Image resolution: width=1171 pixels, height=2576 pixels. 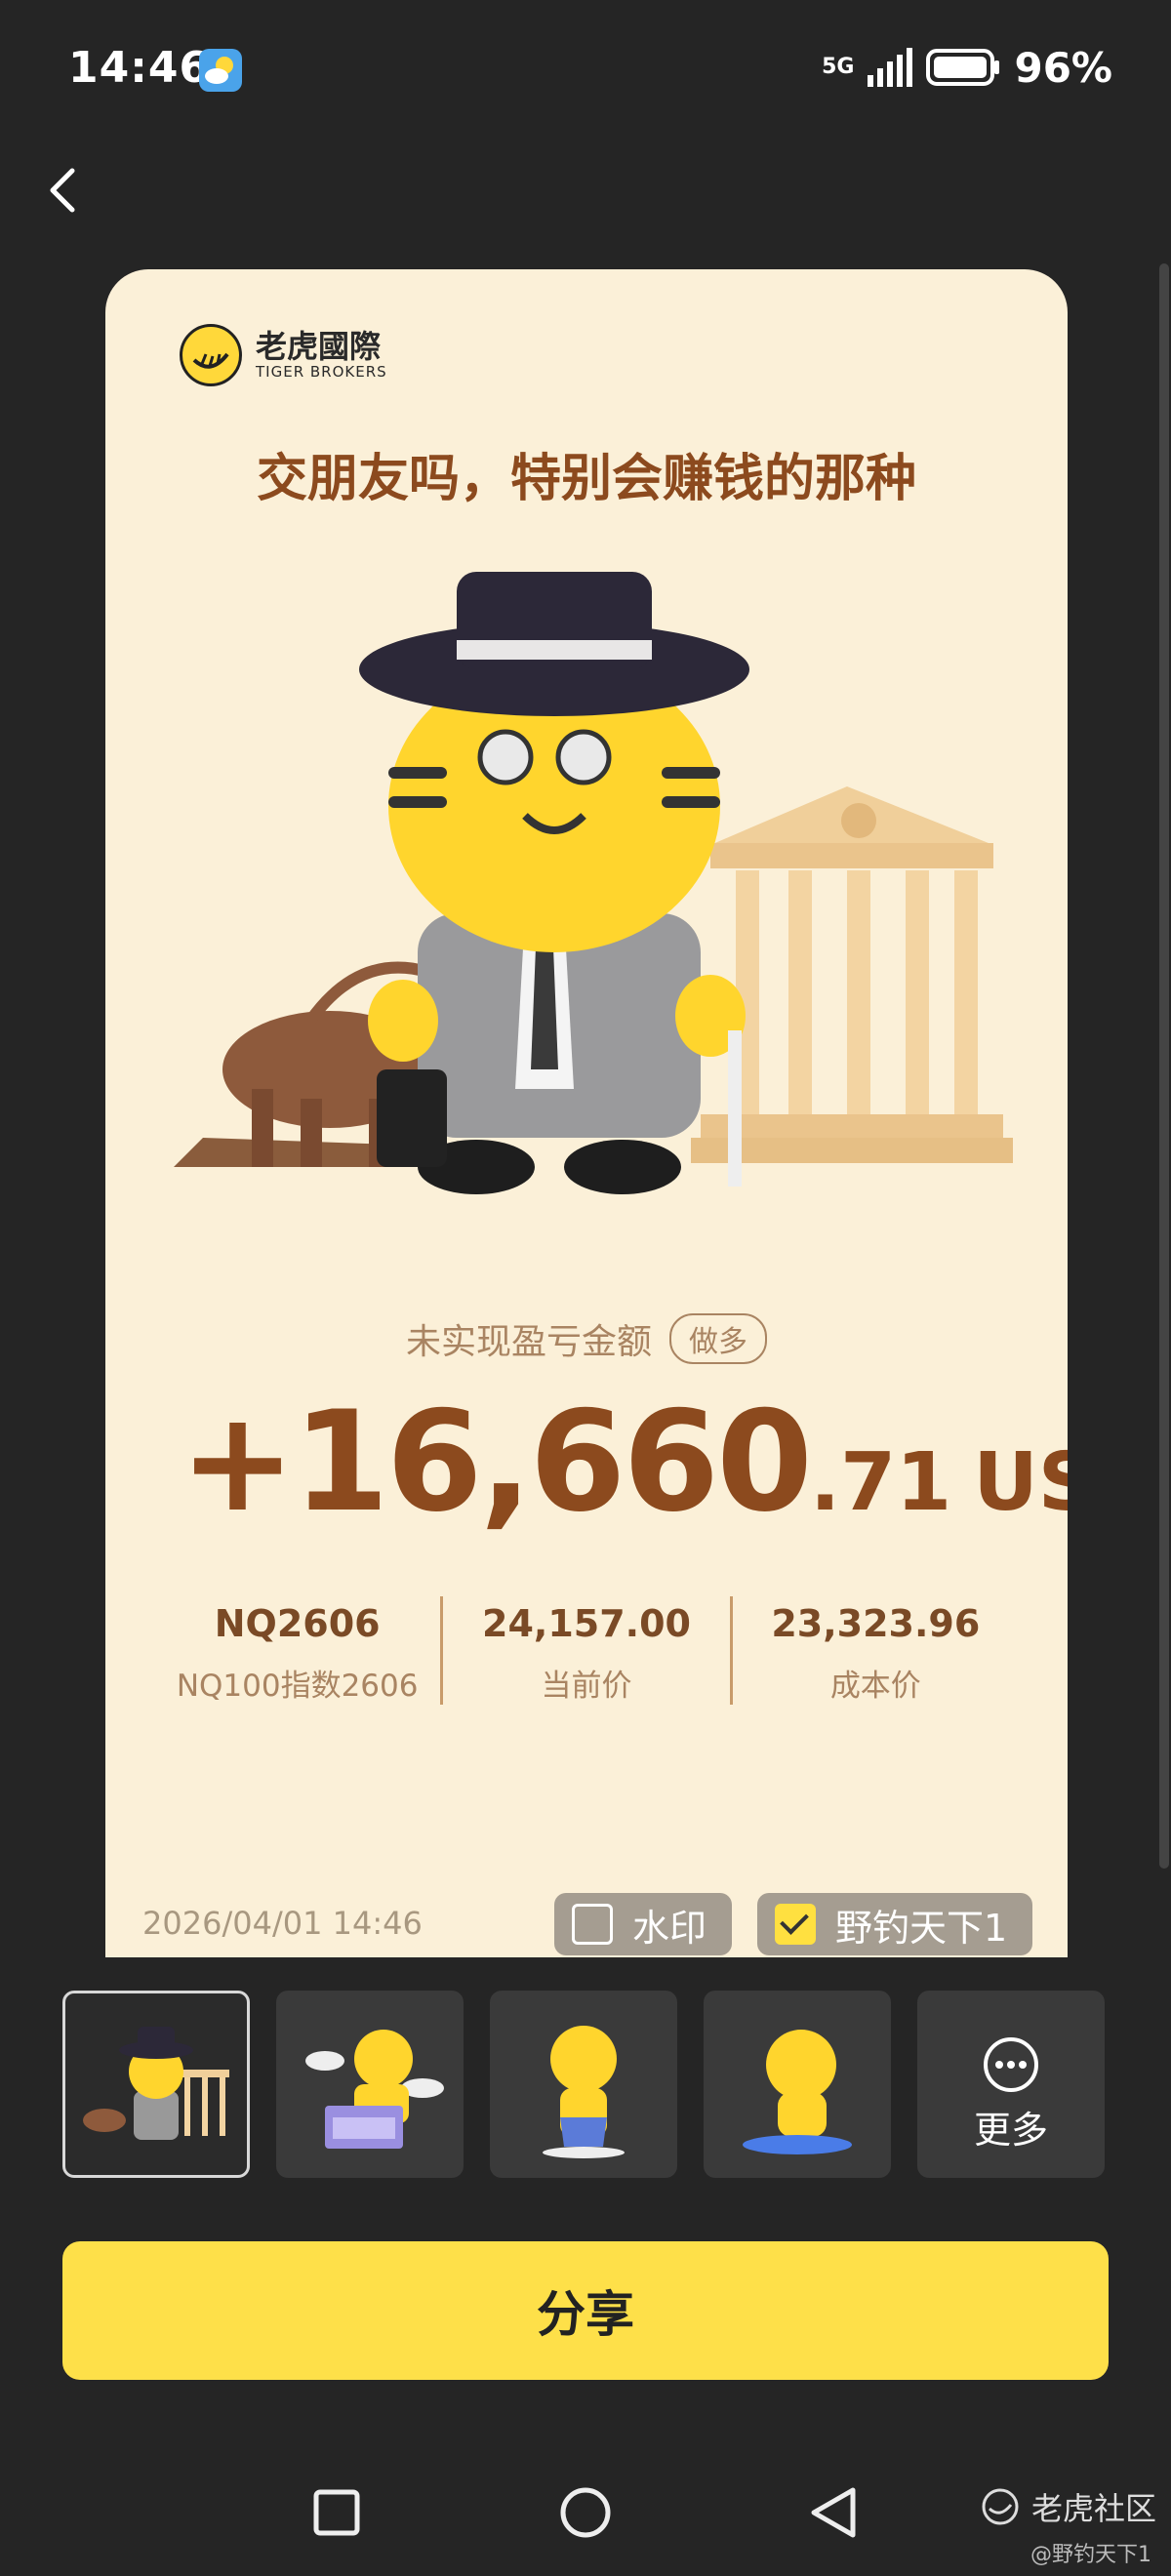 What do you see at coordinates (319, 346) in the screenshot?
I see `brand-name: 老虎國際` at bounding box center [319, 346].